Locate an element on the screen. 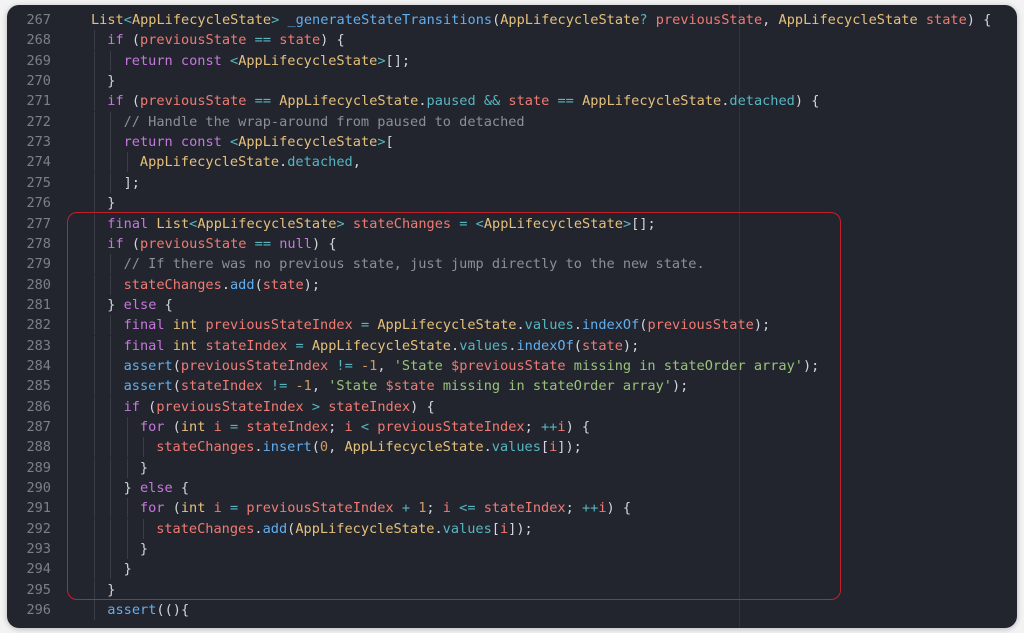 This screenshot has height=633, width=1024. code-line: 276} is located at coordinates (512, 203).